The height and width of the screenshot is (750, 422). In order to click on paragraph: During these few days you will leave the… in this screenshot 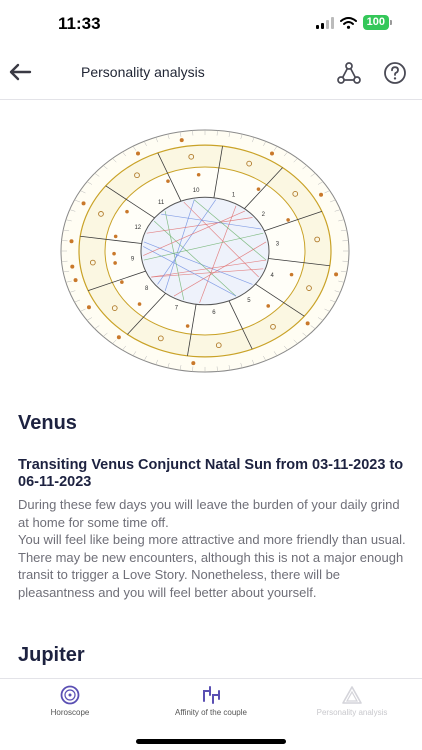, I will do `click(209, 513)`.